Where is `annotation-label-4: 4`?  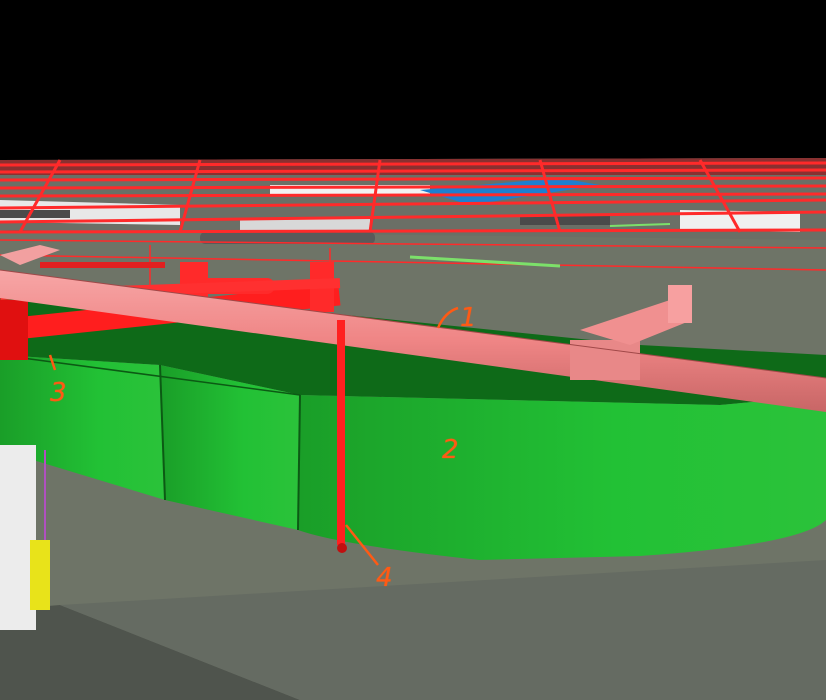
annotation-label-4: 4 is located at coordinates (384, 578).